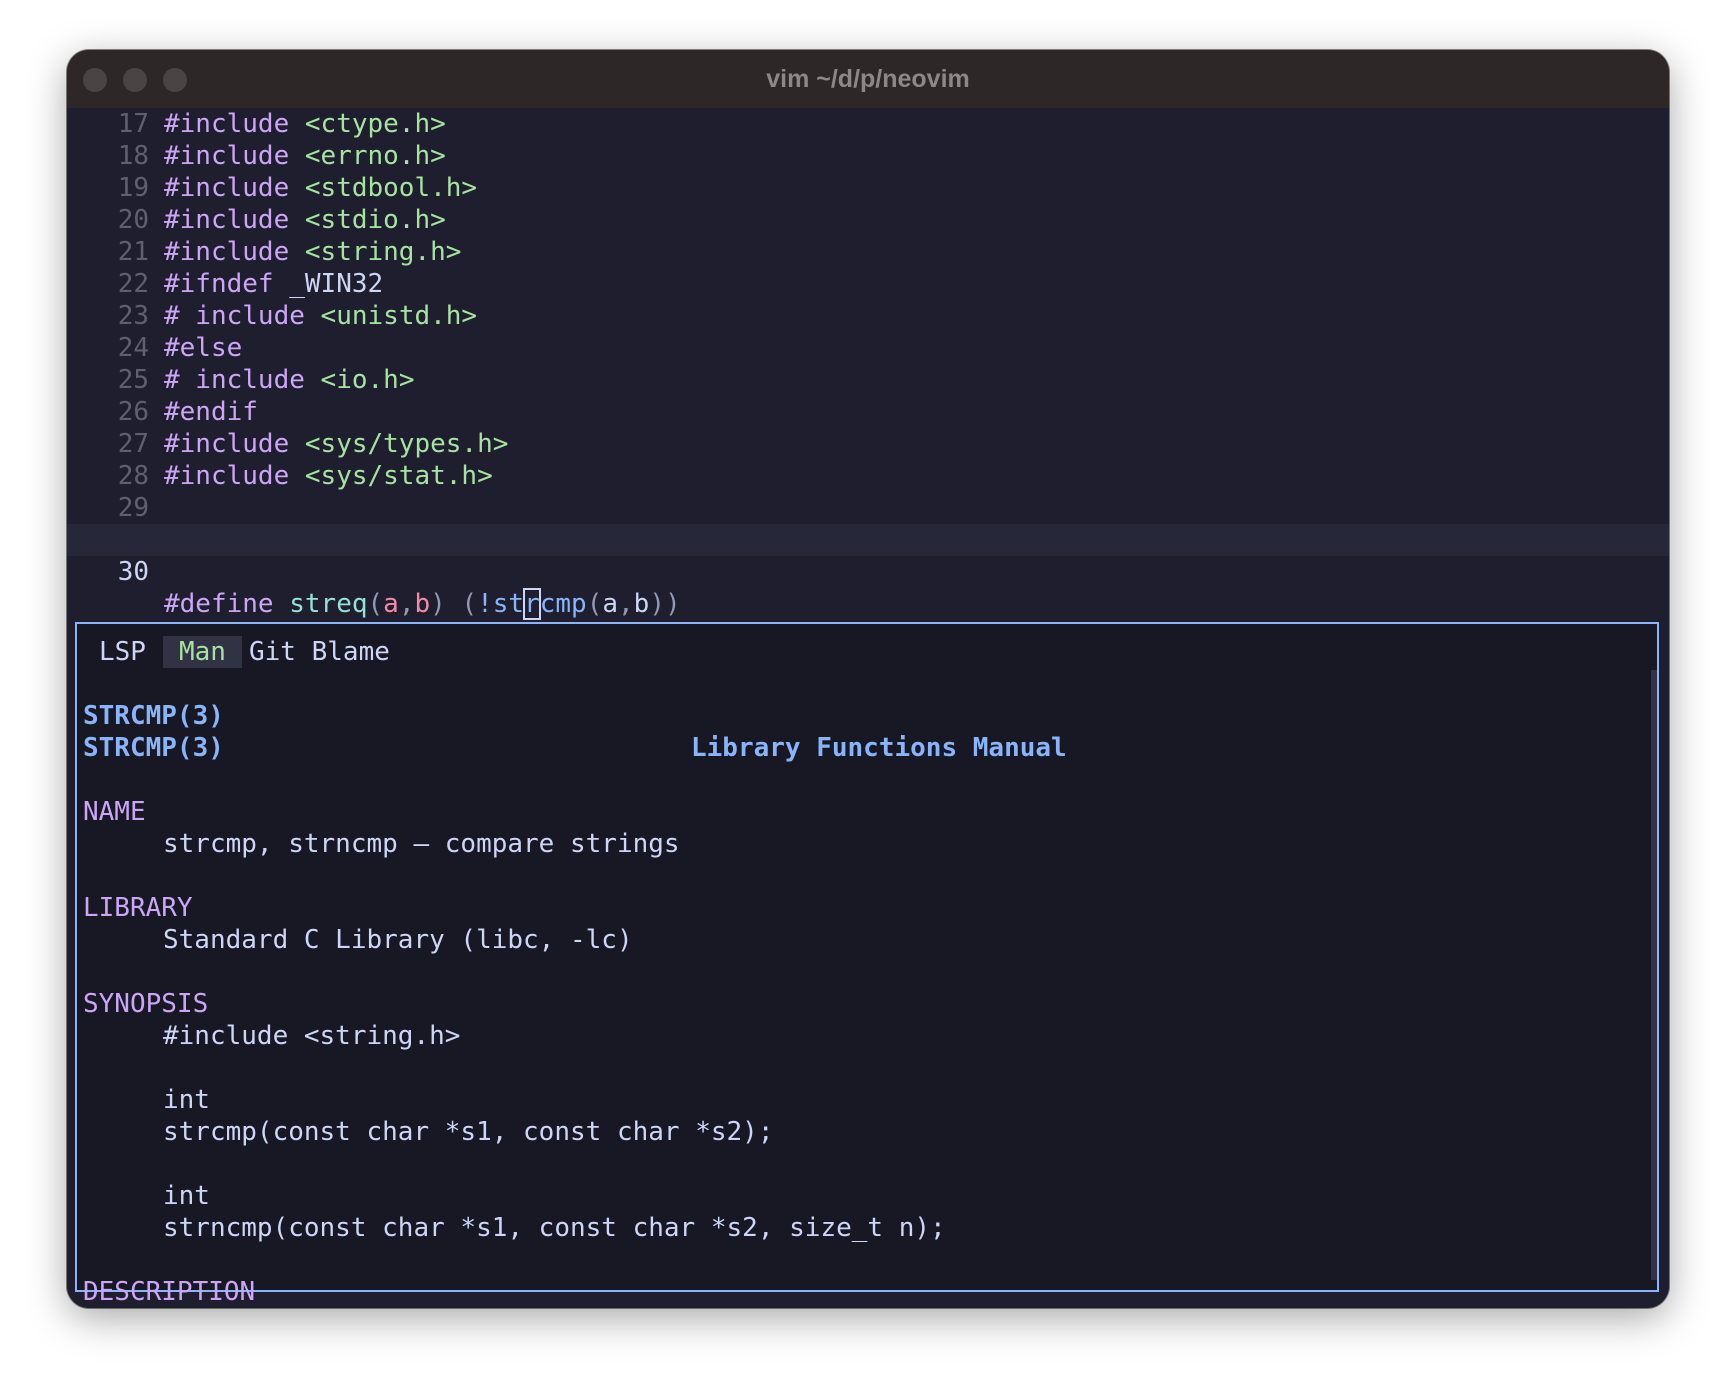 Image resolution: width=1736 pixels, height=1392 pixels. Describe the element at coordinates (468, 1132) in the screenshot. I see `strcmp-signature: strcmp(const char *s1, const char *s2);` at that location.